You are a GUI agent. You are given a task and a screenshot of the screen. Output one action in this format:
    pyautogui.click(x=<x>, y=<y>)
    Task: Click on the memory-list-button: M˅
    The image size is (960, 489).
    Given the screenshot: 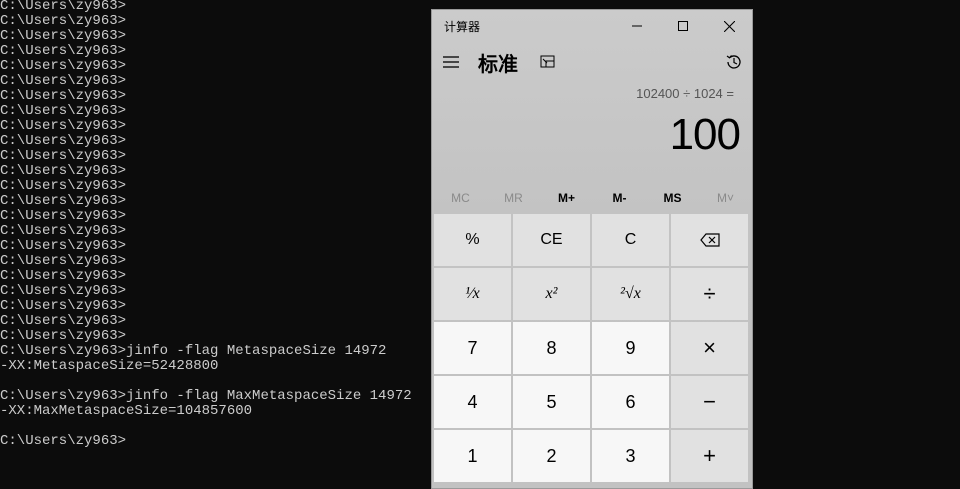 What is the action you would take?
    pyautogui.click(x=725, y=198)
    